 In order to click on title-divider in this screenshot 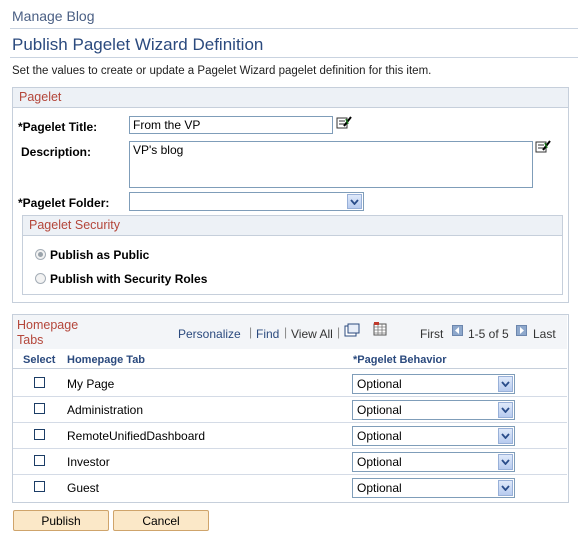, I will do `click(294, 57)`.